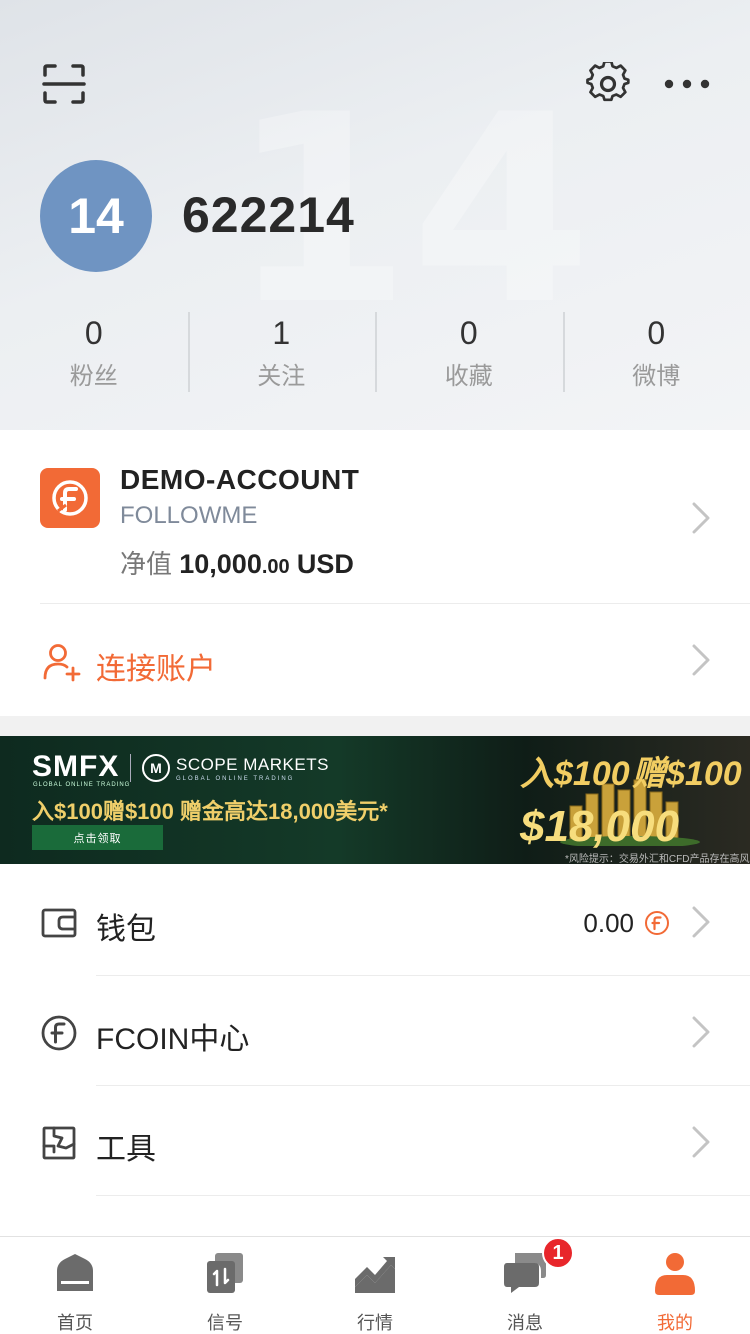  I want to click on unread-badge: 1, so click(558, 1253).